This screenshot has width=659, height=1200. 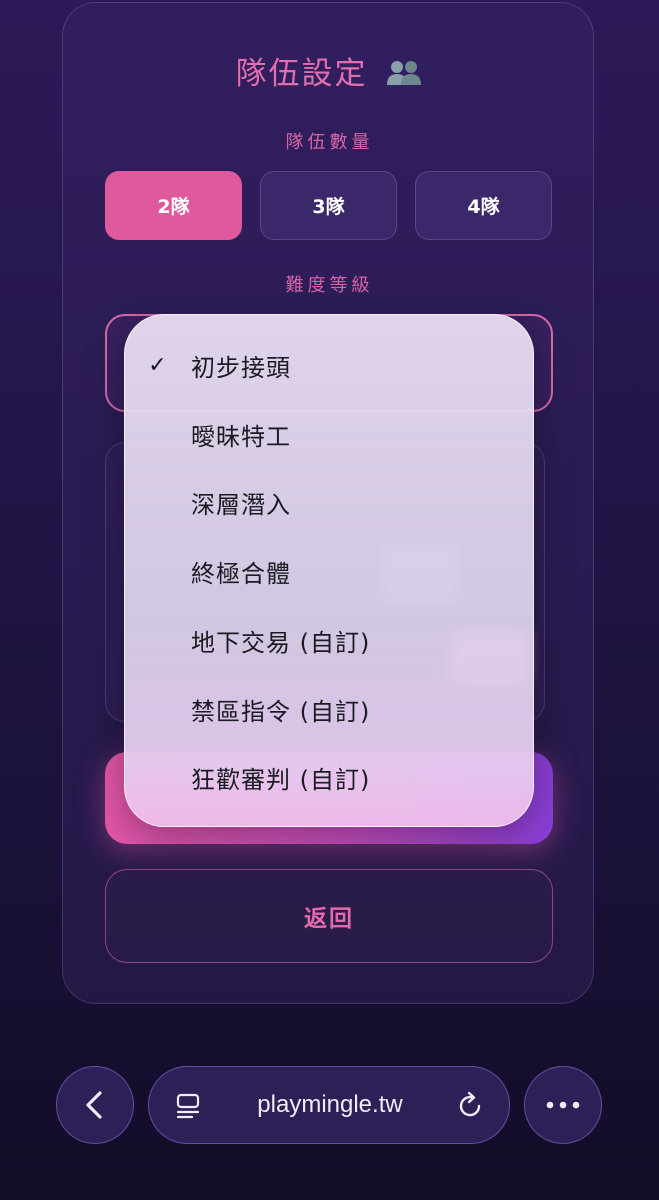 What do you see at coordinates (329, 502) in the screenshot?
I see `dropdown-option: 深層潛入` at bounding box center [329, 502].